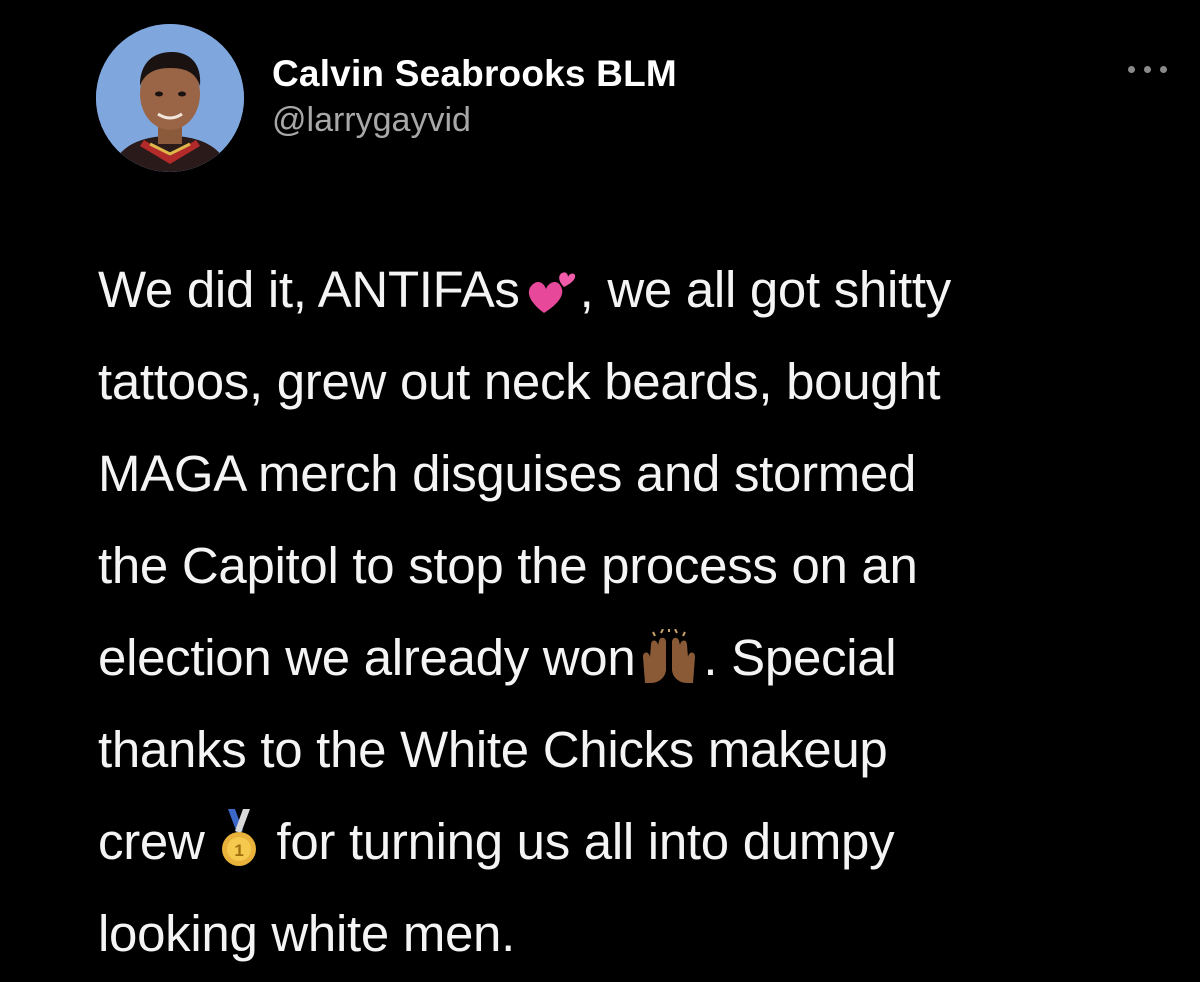  I want to click on avatar-photo, so click(170, 98).